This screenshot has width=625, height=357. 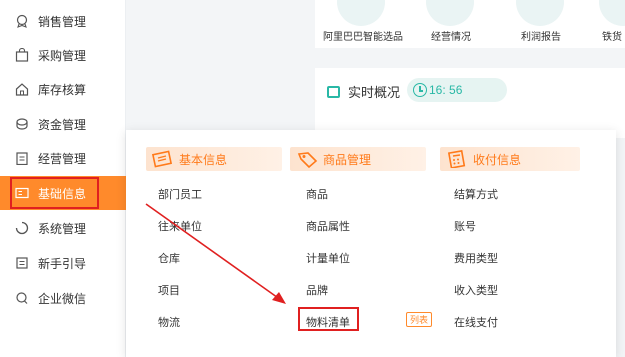 I want to click on sidebar-item-funds: 资金管理, so click(x=63, y=124).